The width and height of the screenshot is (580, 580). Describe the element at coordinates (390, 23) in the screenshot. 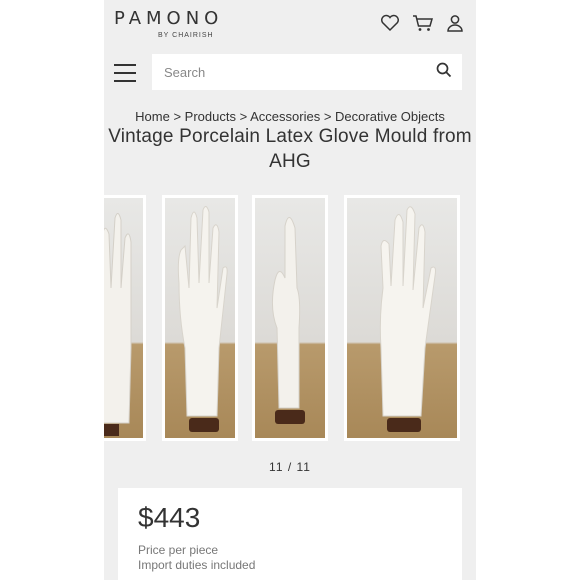

I see `heart-icon` at that location.